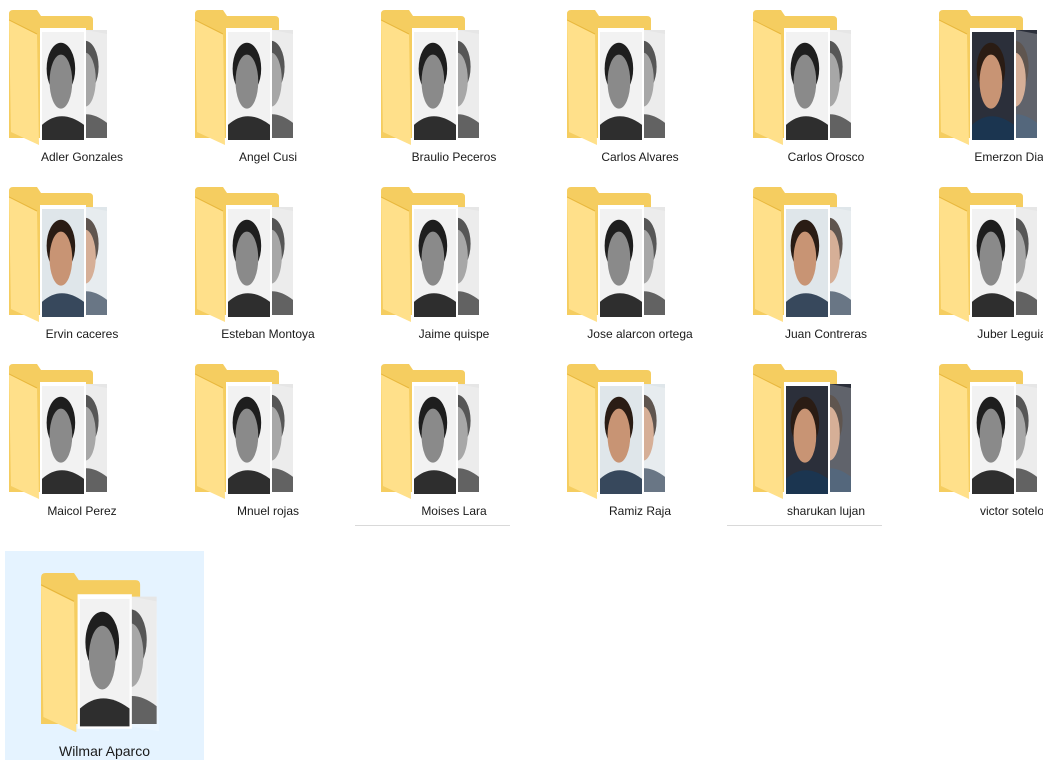 Image resolution: width=1043 pixels, height=760 pixels. I want to click on folder-item: Juber Leguia, so click(981, 265).